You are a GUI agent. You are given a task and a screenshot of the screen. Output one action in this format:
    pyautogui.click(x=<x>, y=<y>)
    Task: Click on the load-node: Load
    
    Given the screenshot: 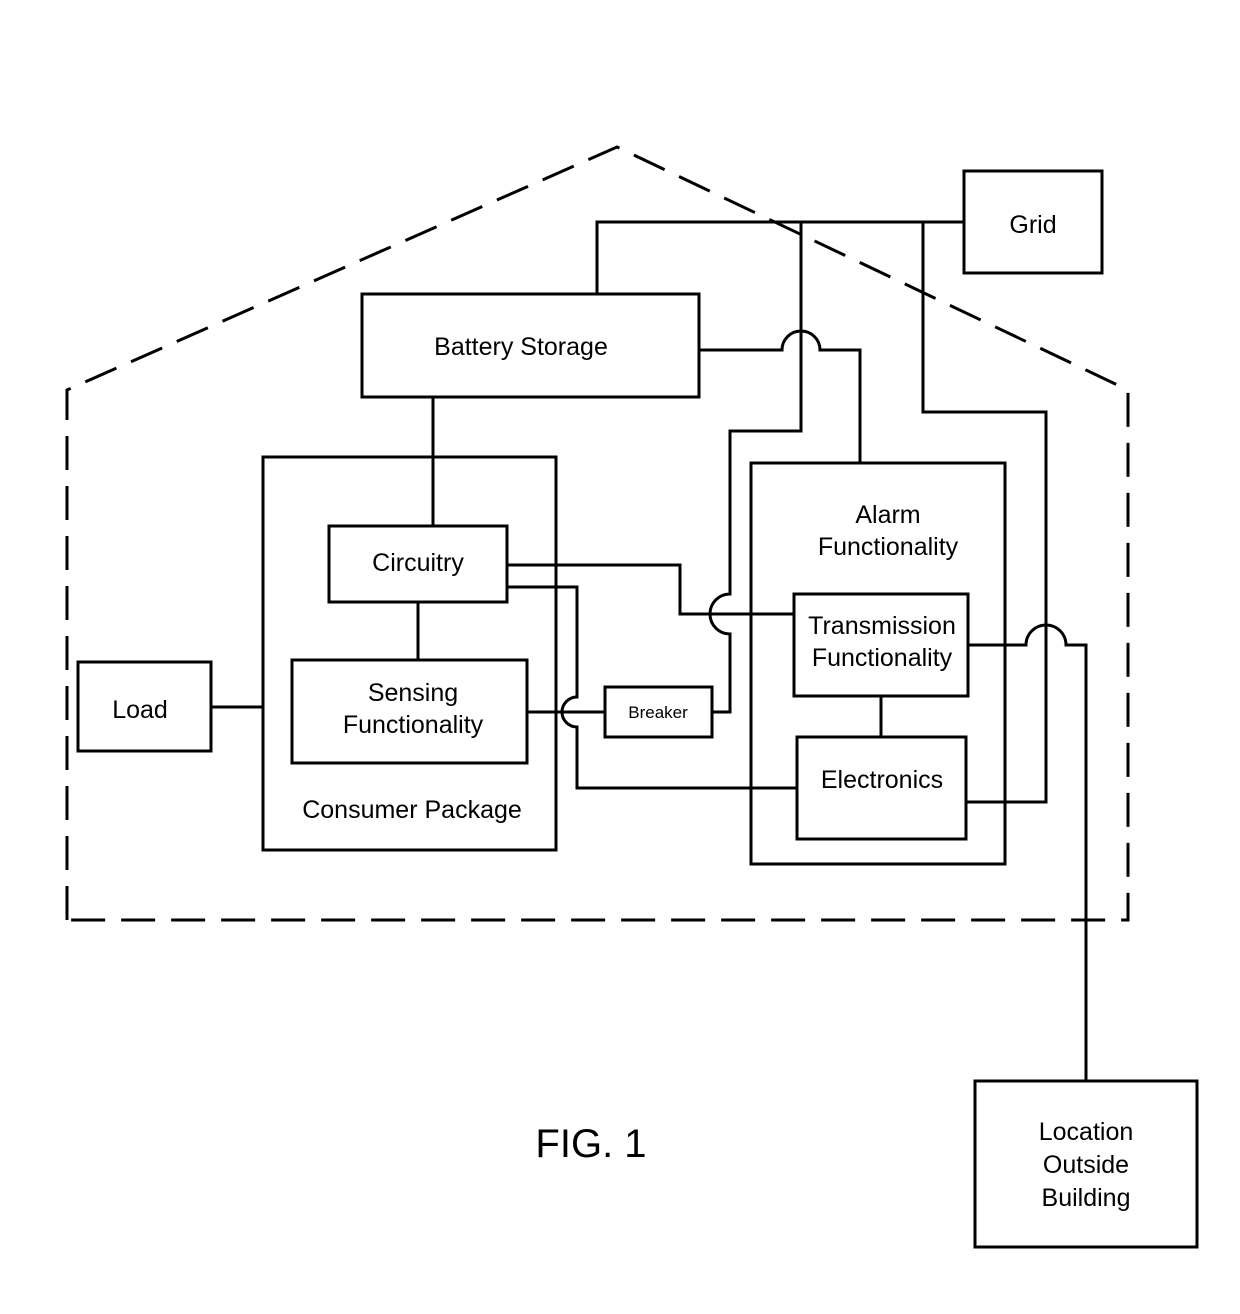 What is the action you would take?
    pyautogui.click(x=144, y=706)
    